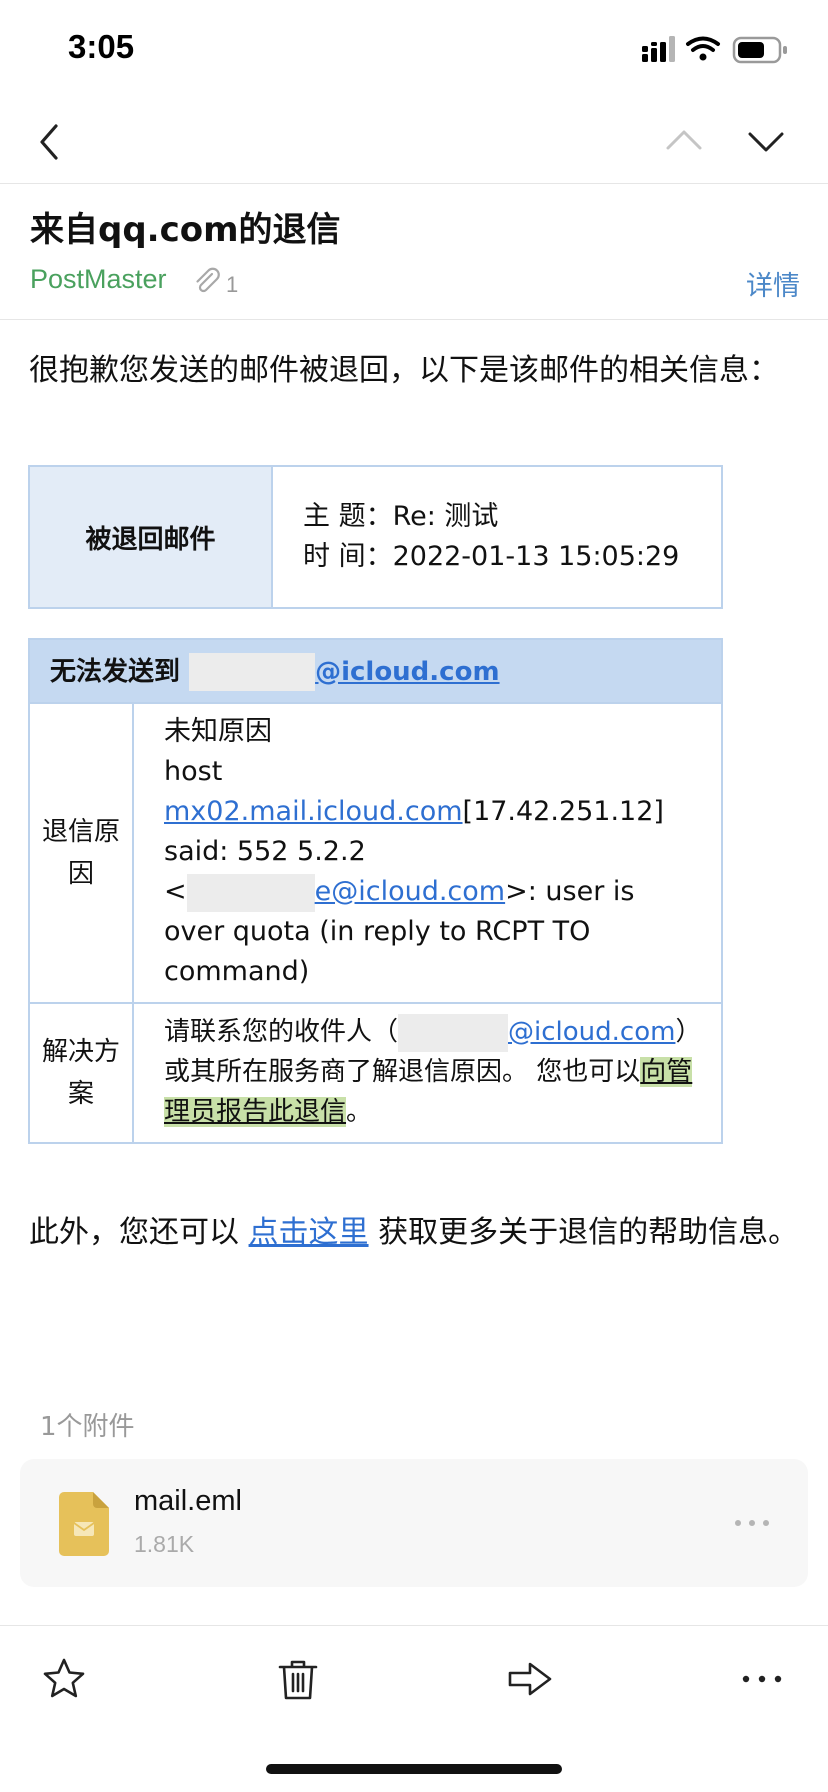 The height and width of the screenshot is (1792, 828). I want to click on returned-subject: 主 题：Re: 测试, so click(401, 516).